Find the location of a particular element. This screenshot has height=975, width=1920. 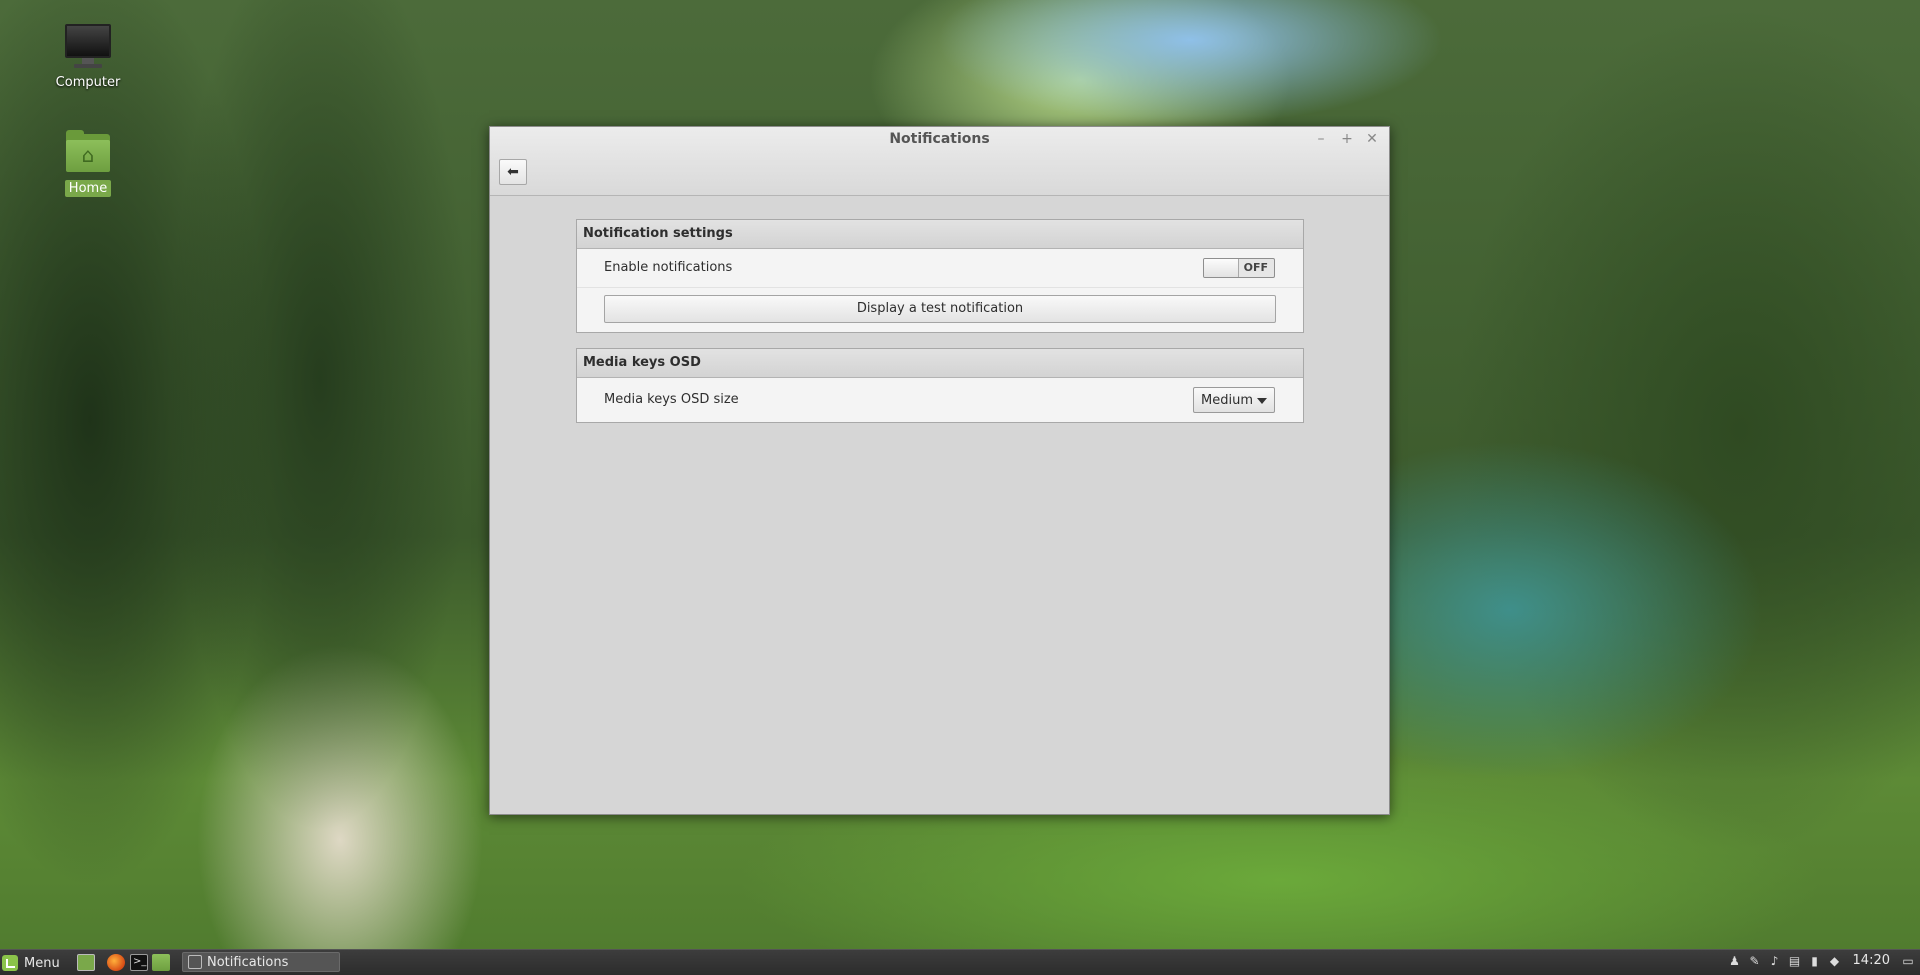

media-keys-osd-size-dropdown: Medium is located at coordinates (1234, 400).